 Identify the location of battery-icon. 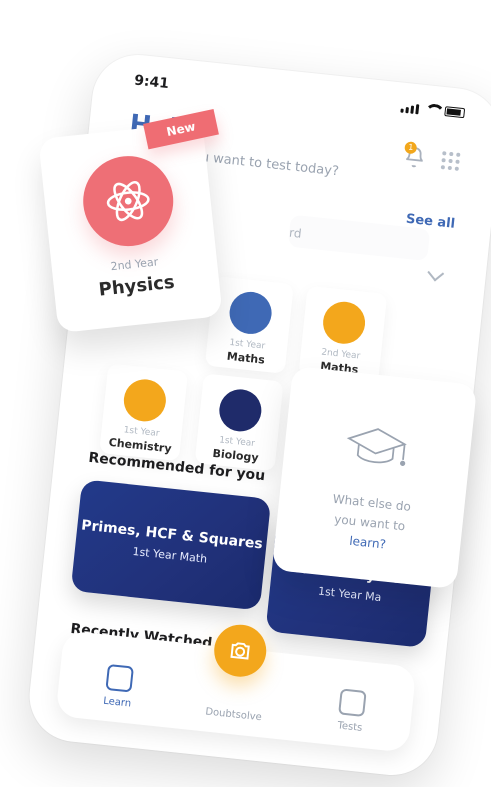
(455, 112).